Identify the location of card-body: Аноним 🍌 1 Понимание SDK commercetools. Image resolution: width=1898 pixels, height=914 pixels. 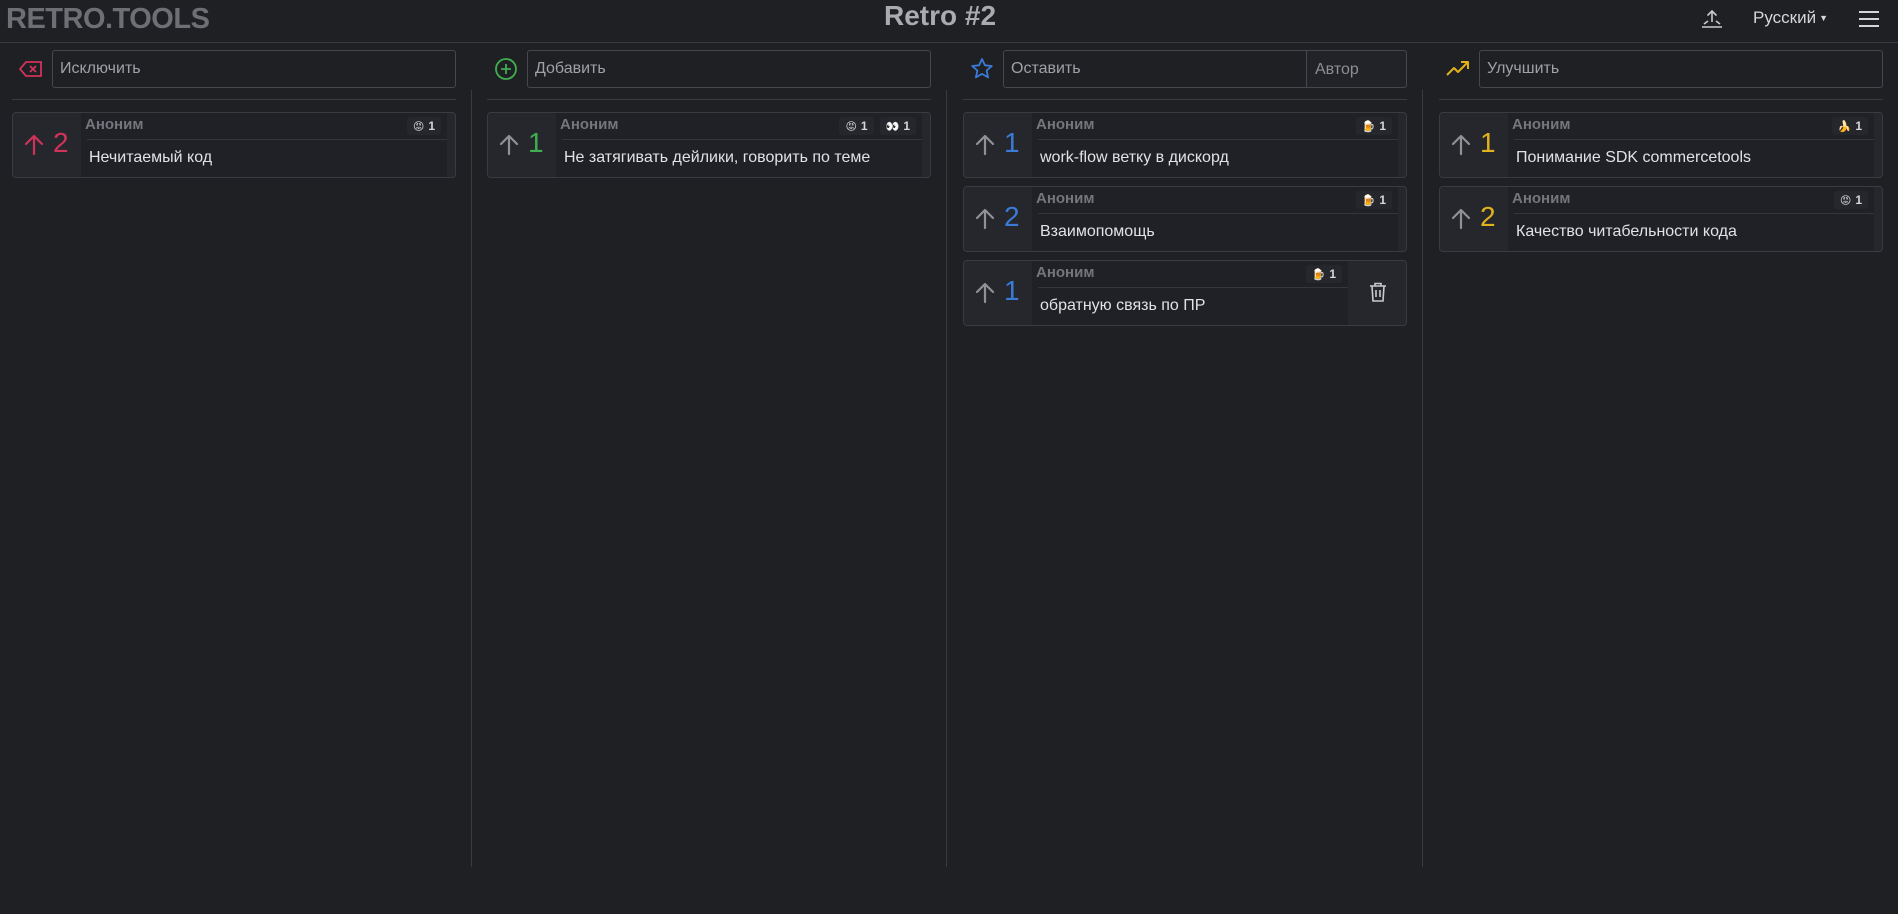
(1691, 145).